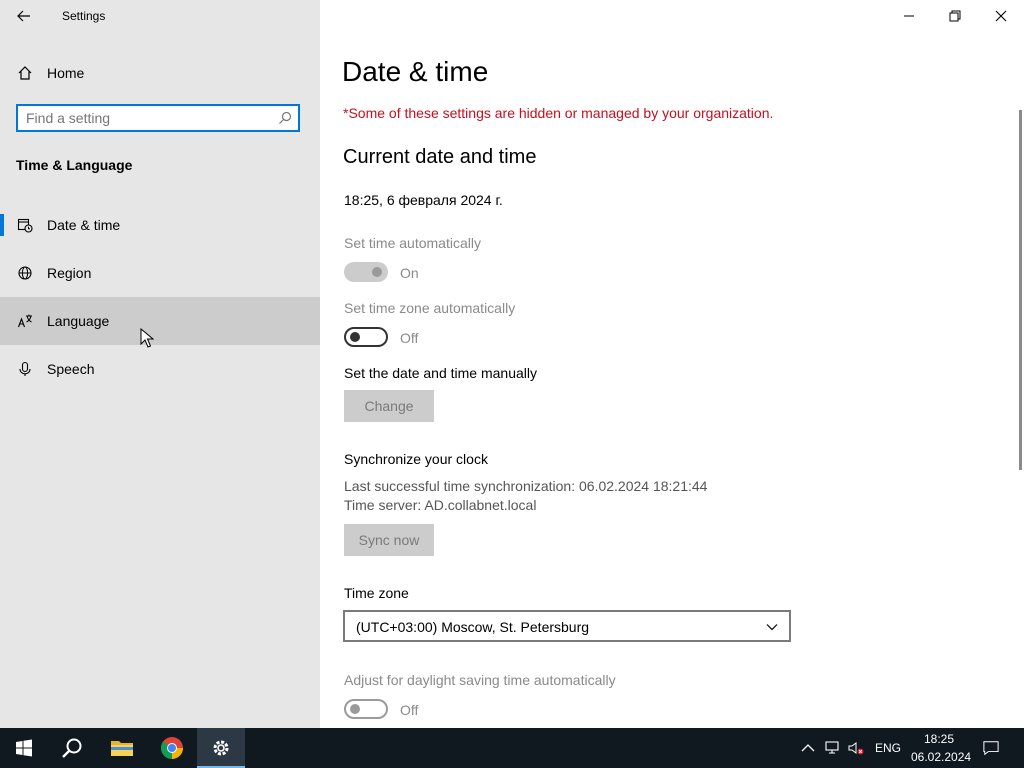 The width and height of the screenshot is (1024, 768). I want to click on minimize-button, so click(909, 16).